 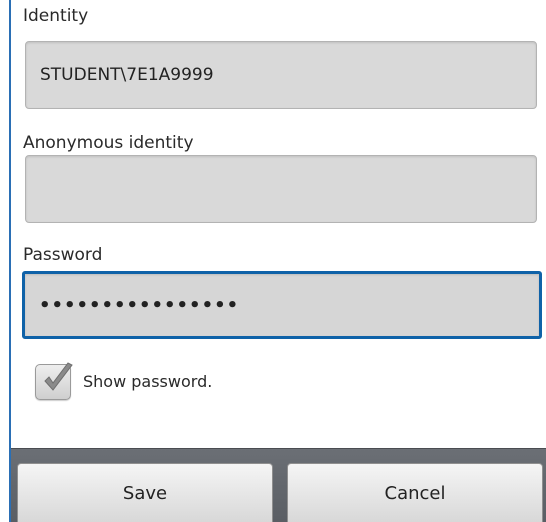 I want to click on show-password-checkbox, so click(x=54, y=381).